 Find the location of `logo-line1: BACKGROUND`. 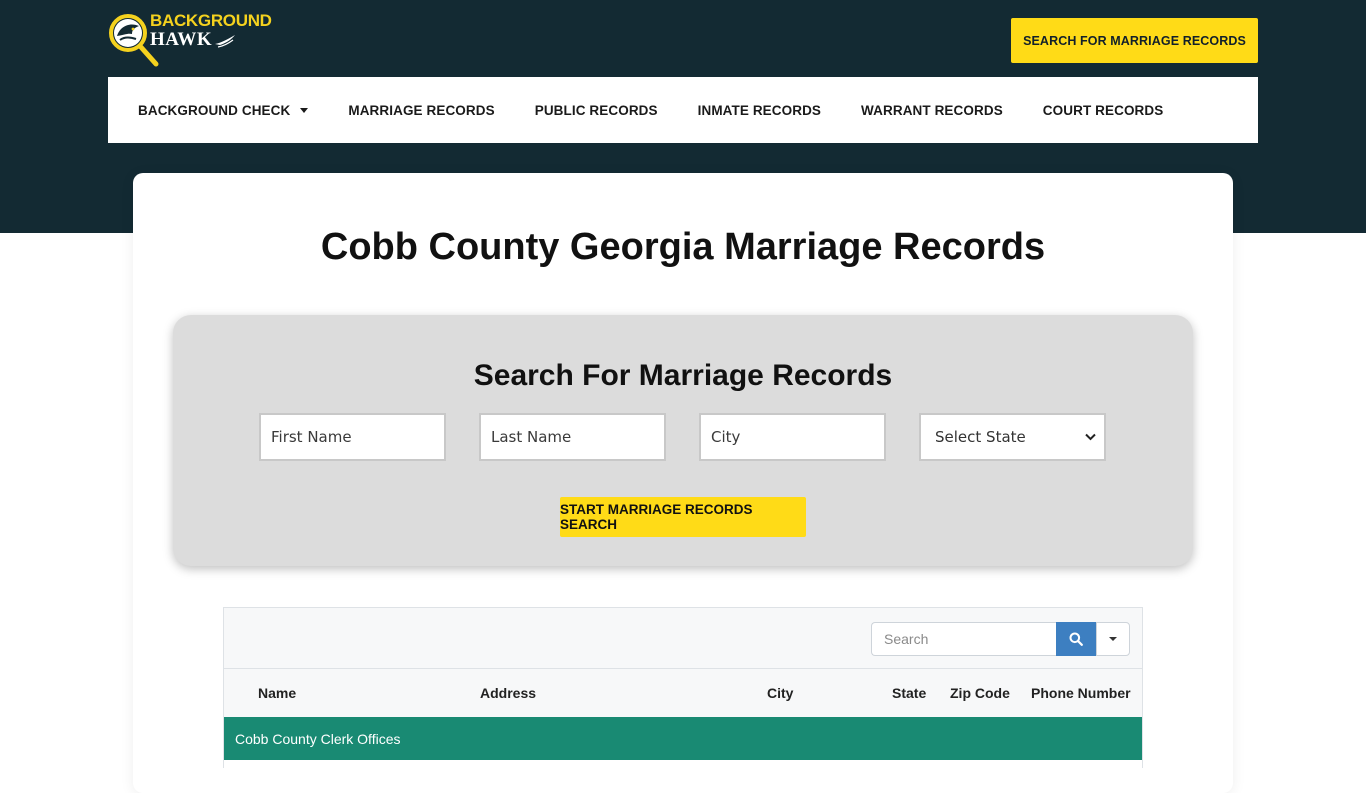

logo-line1: BACKGROUND is located at coordinates (211, 20).